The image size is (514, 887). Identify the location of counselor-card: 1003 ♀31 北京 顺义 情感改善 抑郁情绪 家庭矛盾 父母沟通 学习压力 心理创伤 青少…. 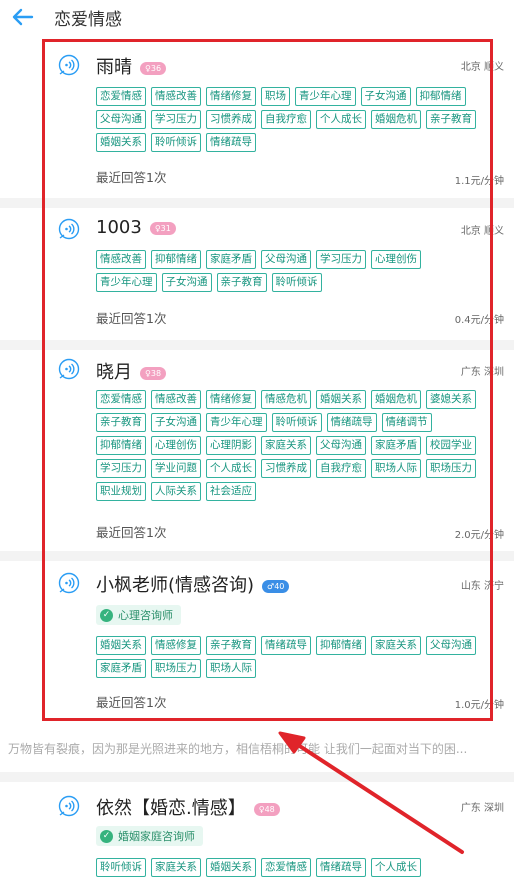
(257, 273).